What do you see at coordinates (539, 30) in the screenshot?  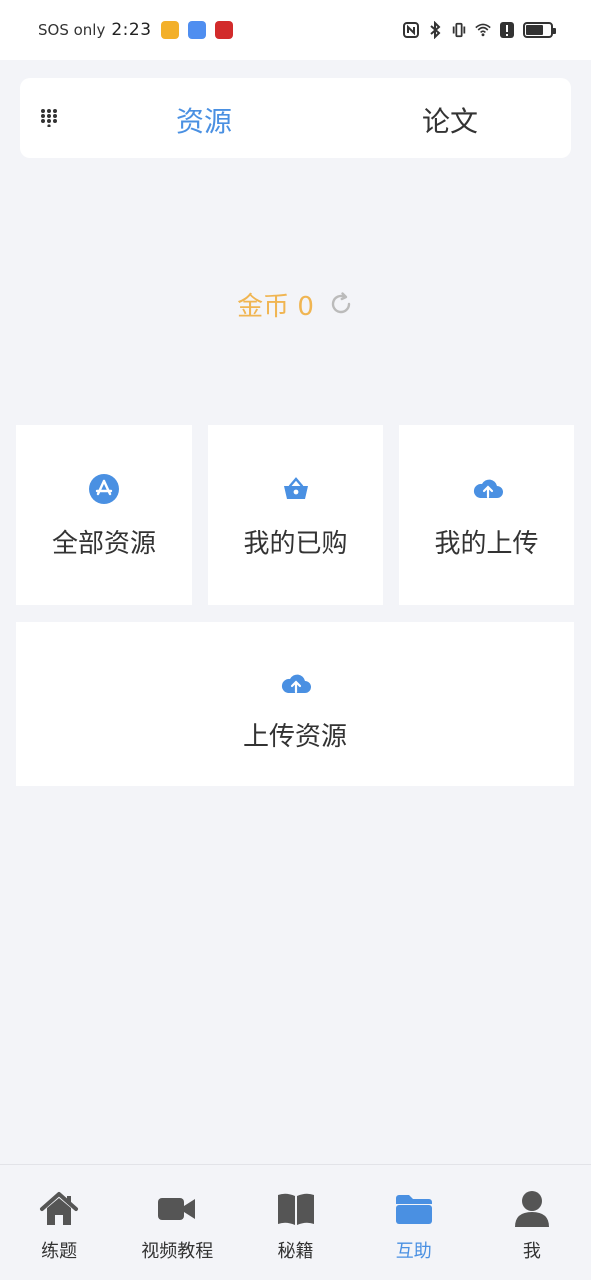 I see `battery-icon` at bounding box center [539, 30].